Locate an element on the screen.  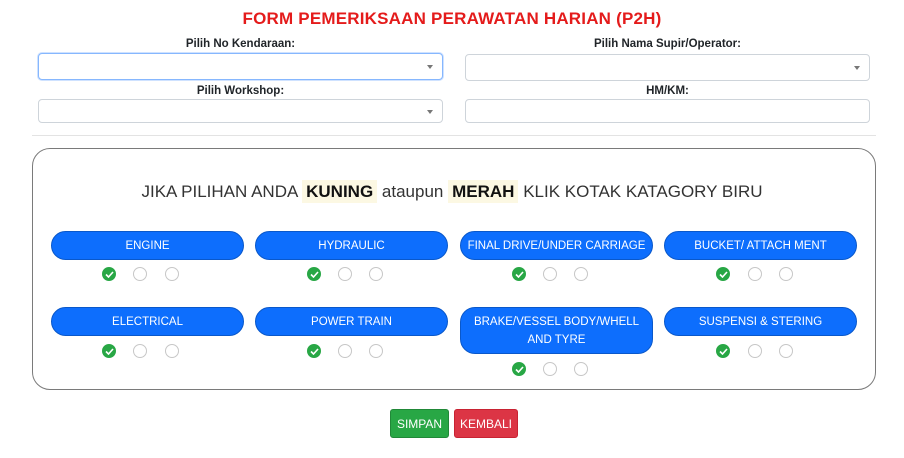
category-hydraulic-button: HYDRAULIC is located at coordinates (351, 245).